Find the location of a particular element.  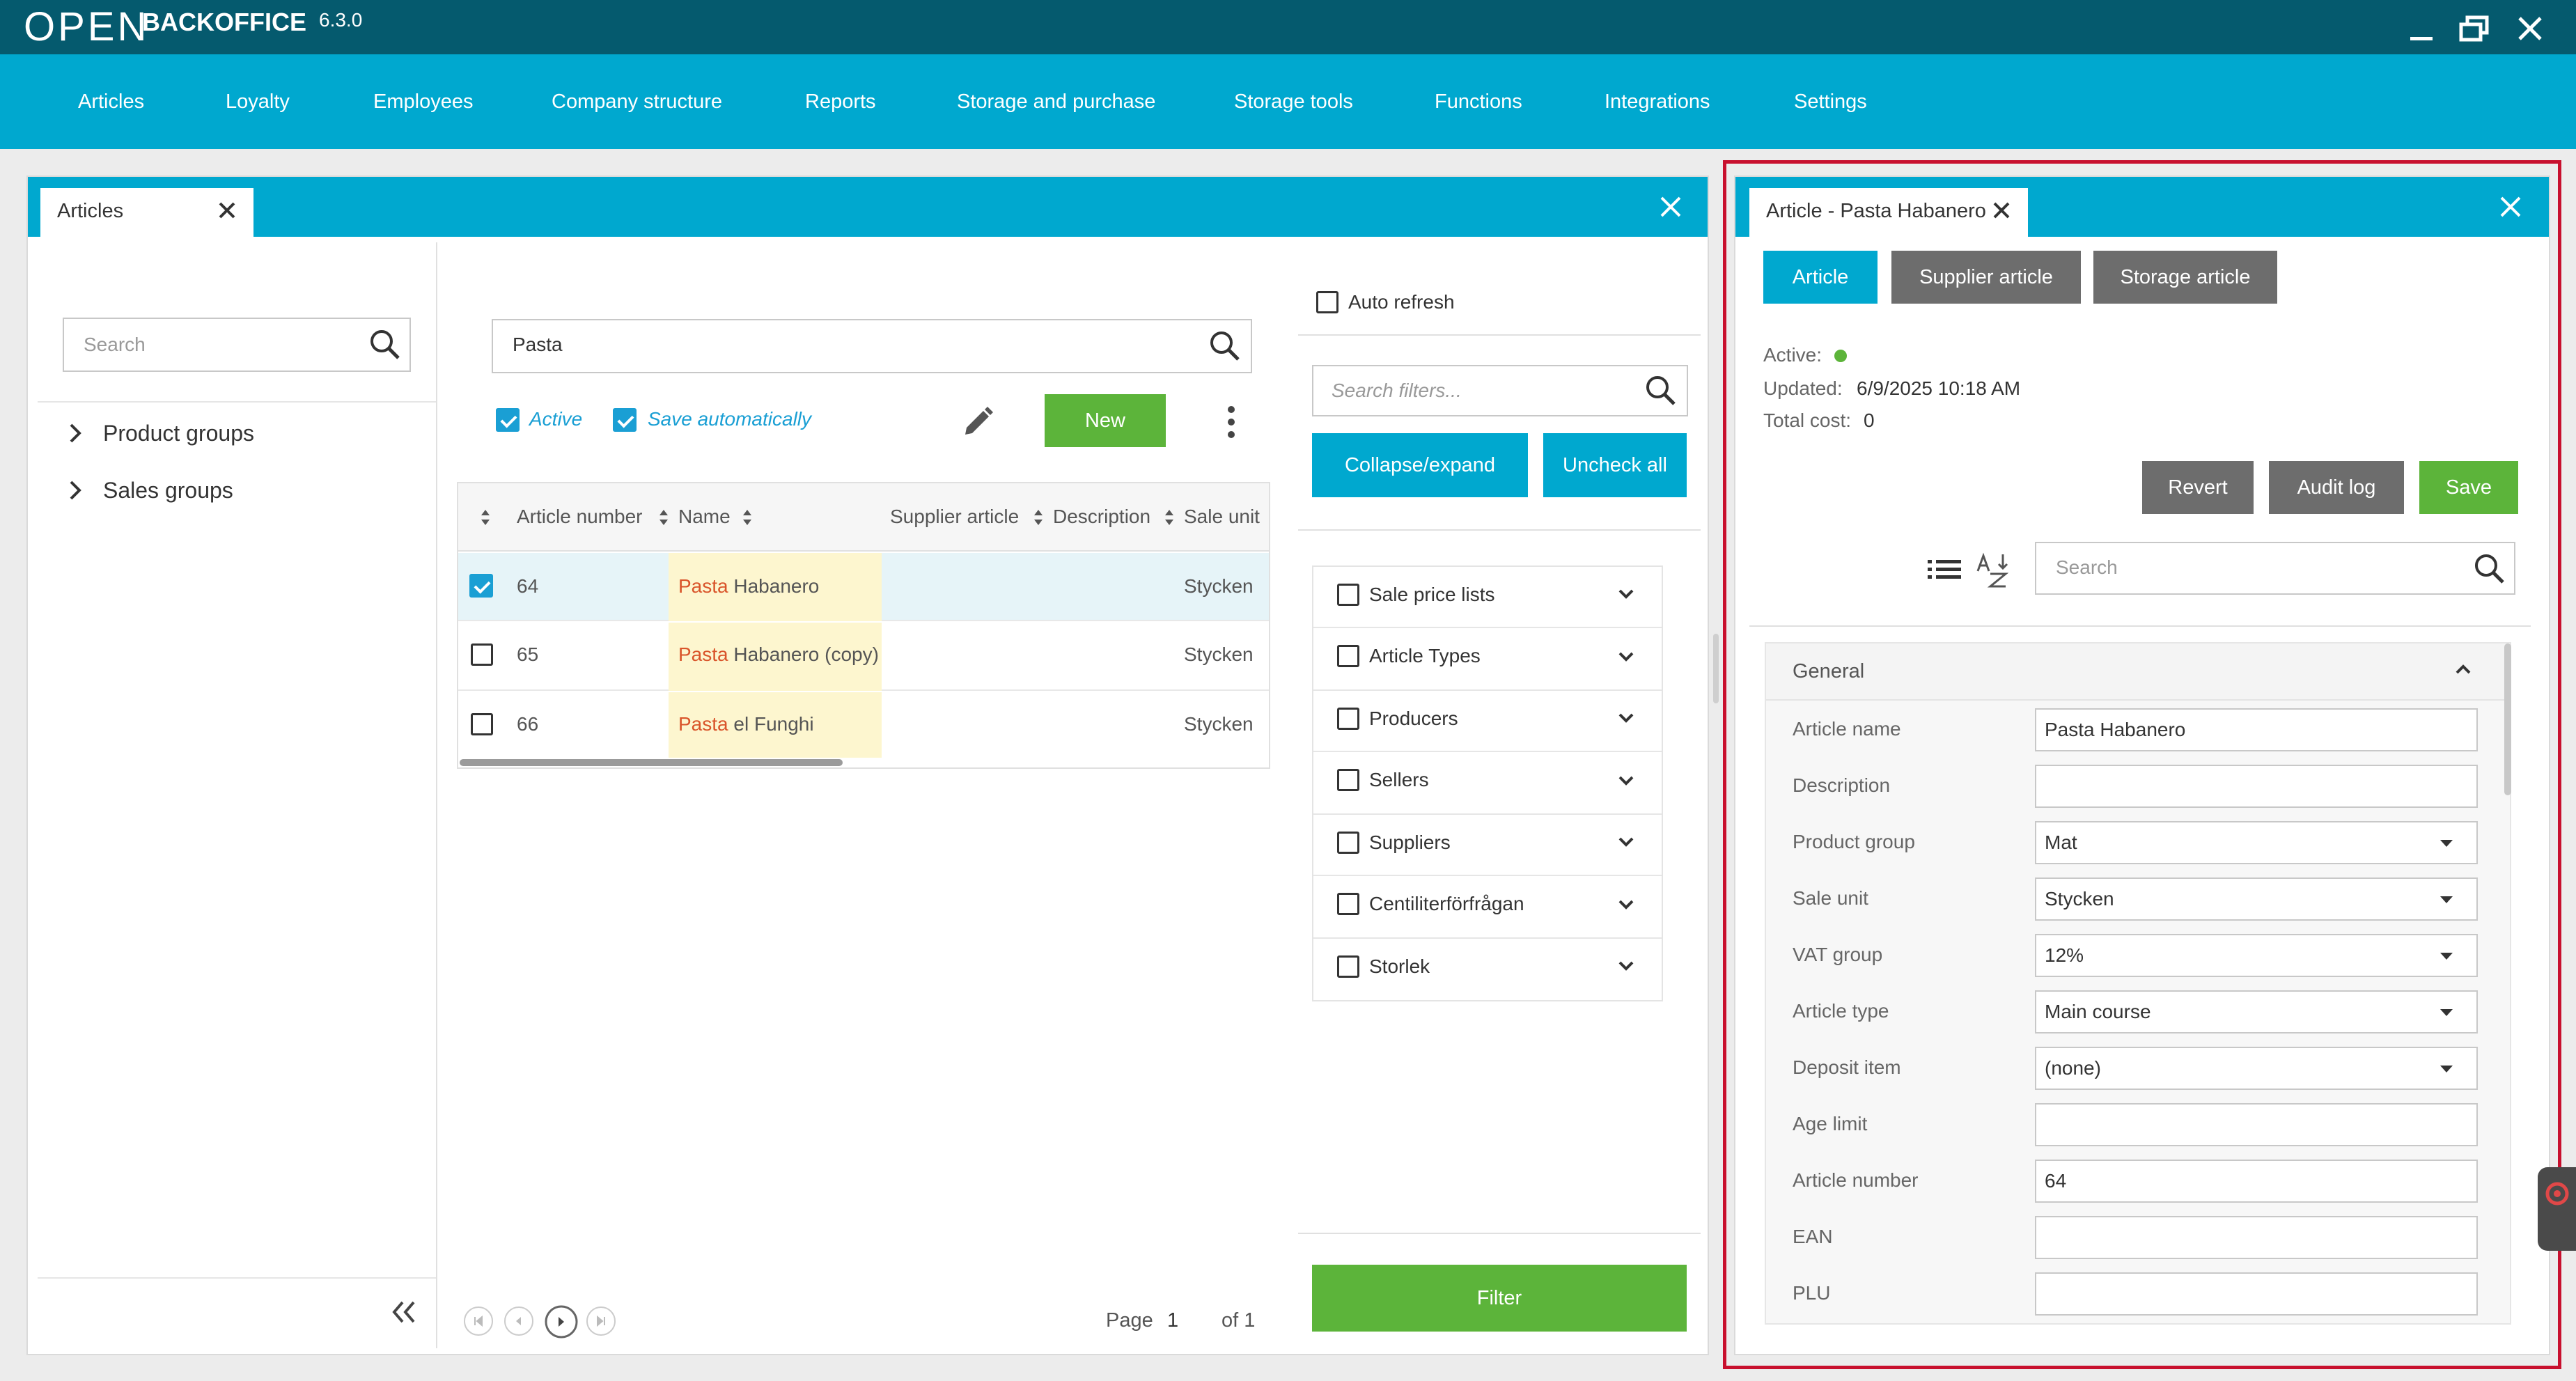

next-page-button is located at coordinates (561, 1324).